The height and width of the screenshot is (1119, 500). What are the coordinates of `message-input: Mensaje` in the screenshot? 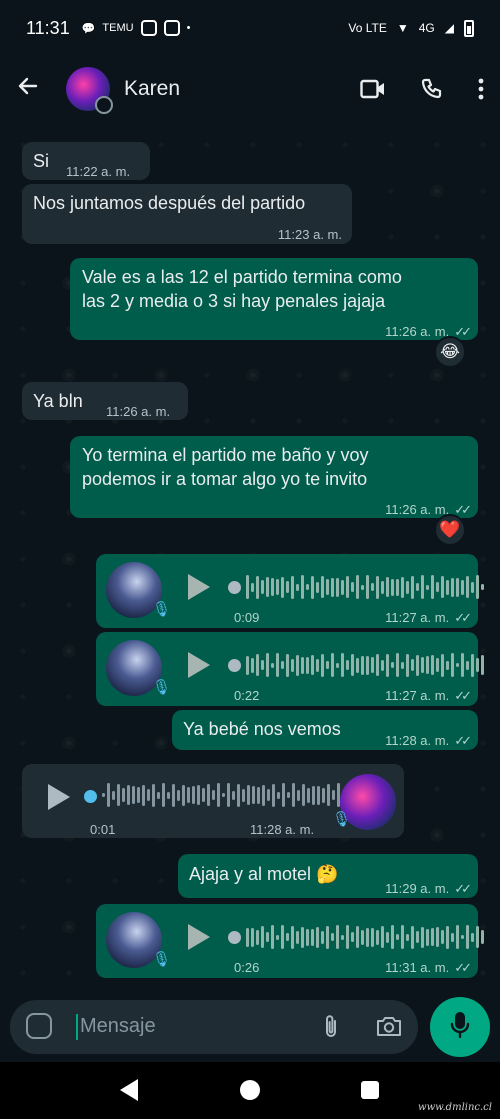 It's located at (118, 1026).